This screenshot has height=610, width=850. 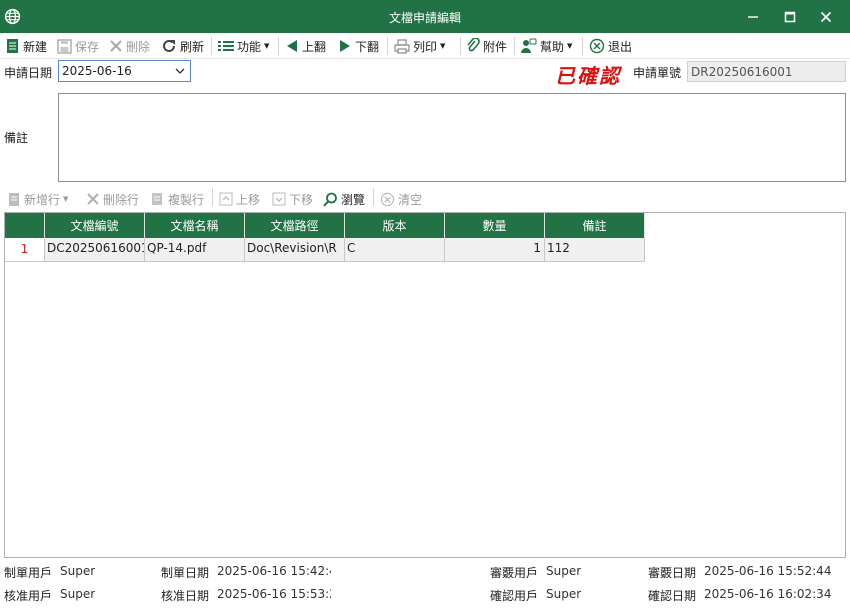 I want to click on refresh-label: 刷新, so click(x=192, y=46).